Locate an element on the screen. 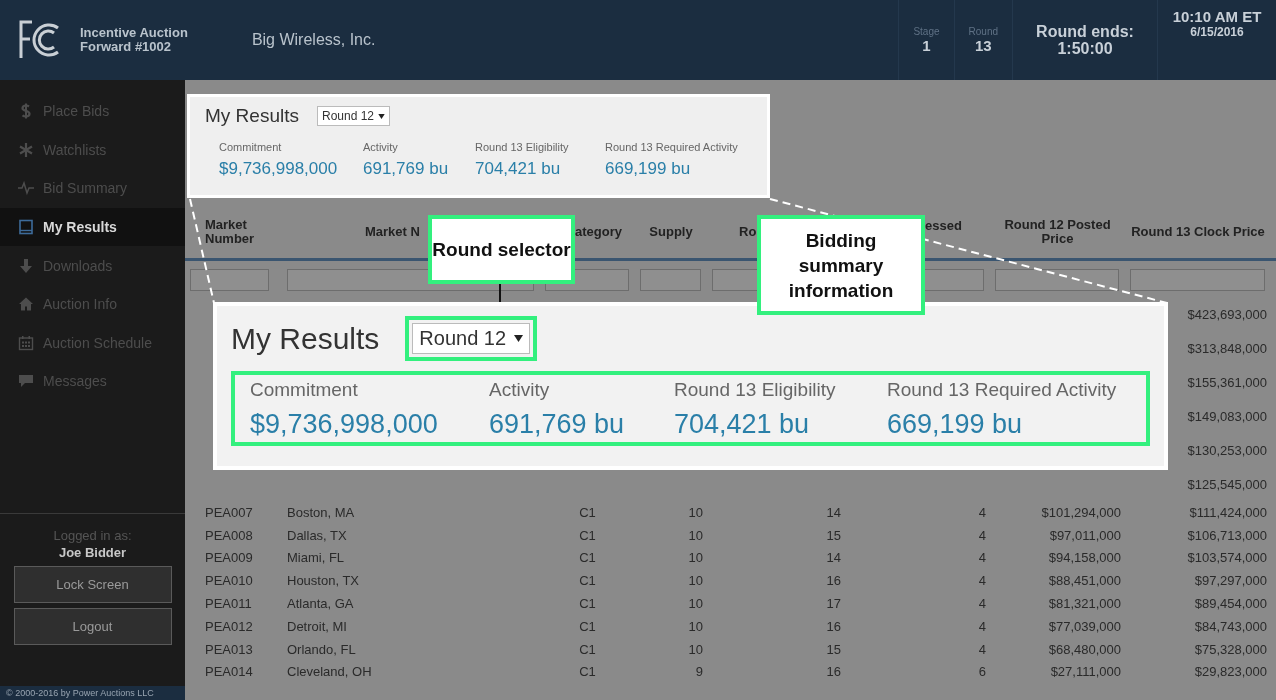 This screenshot has height=700, width=1276. metric-value: 691,769 bu is located at coordinates (406, 169).